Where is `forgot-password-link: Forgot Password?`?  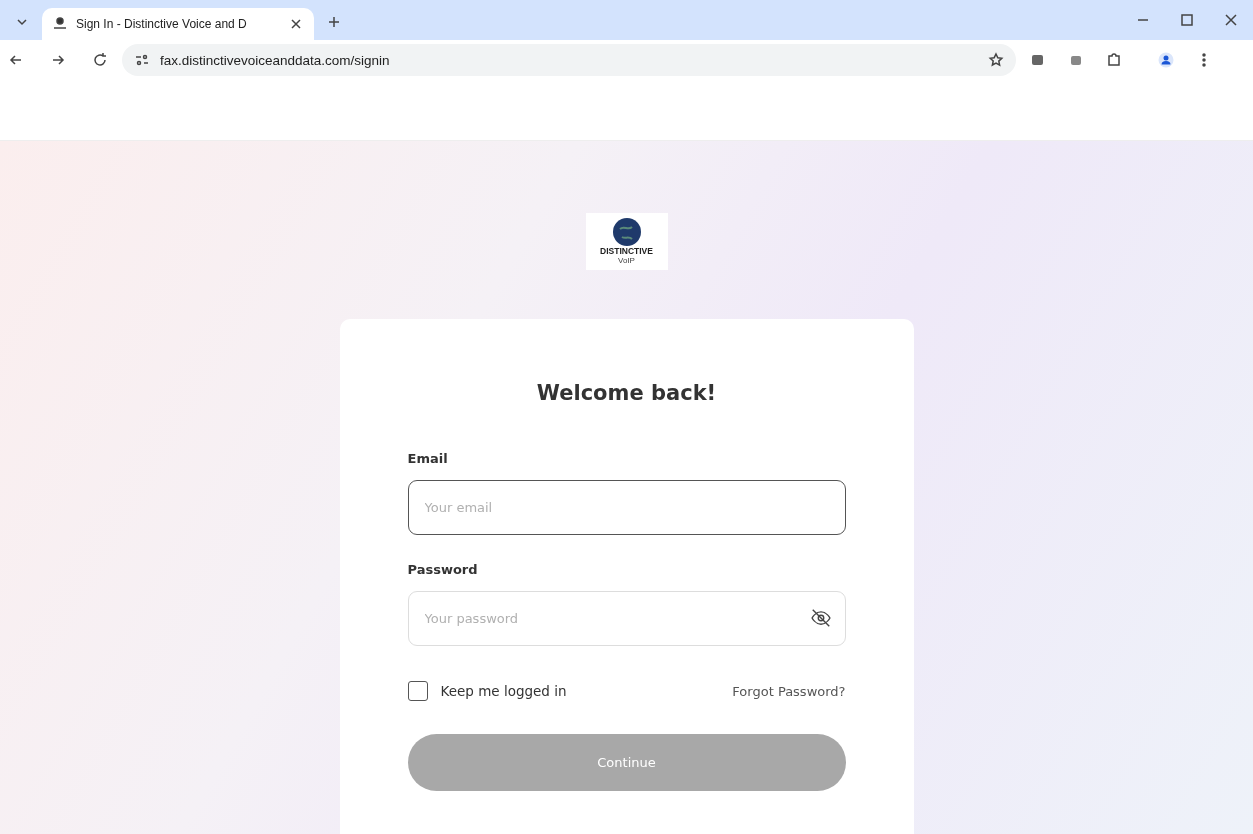
forgot-password-link: Forgot Password? is located at coordinates (789, 691).